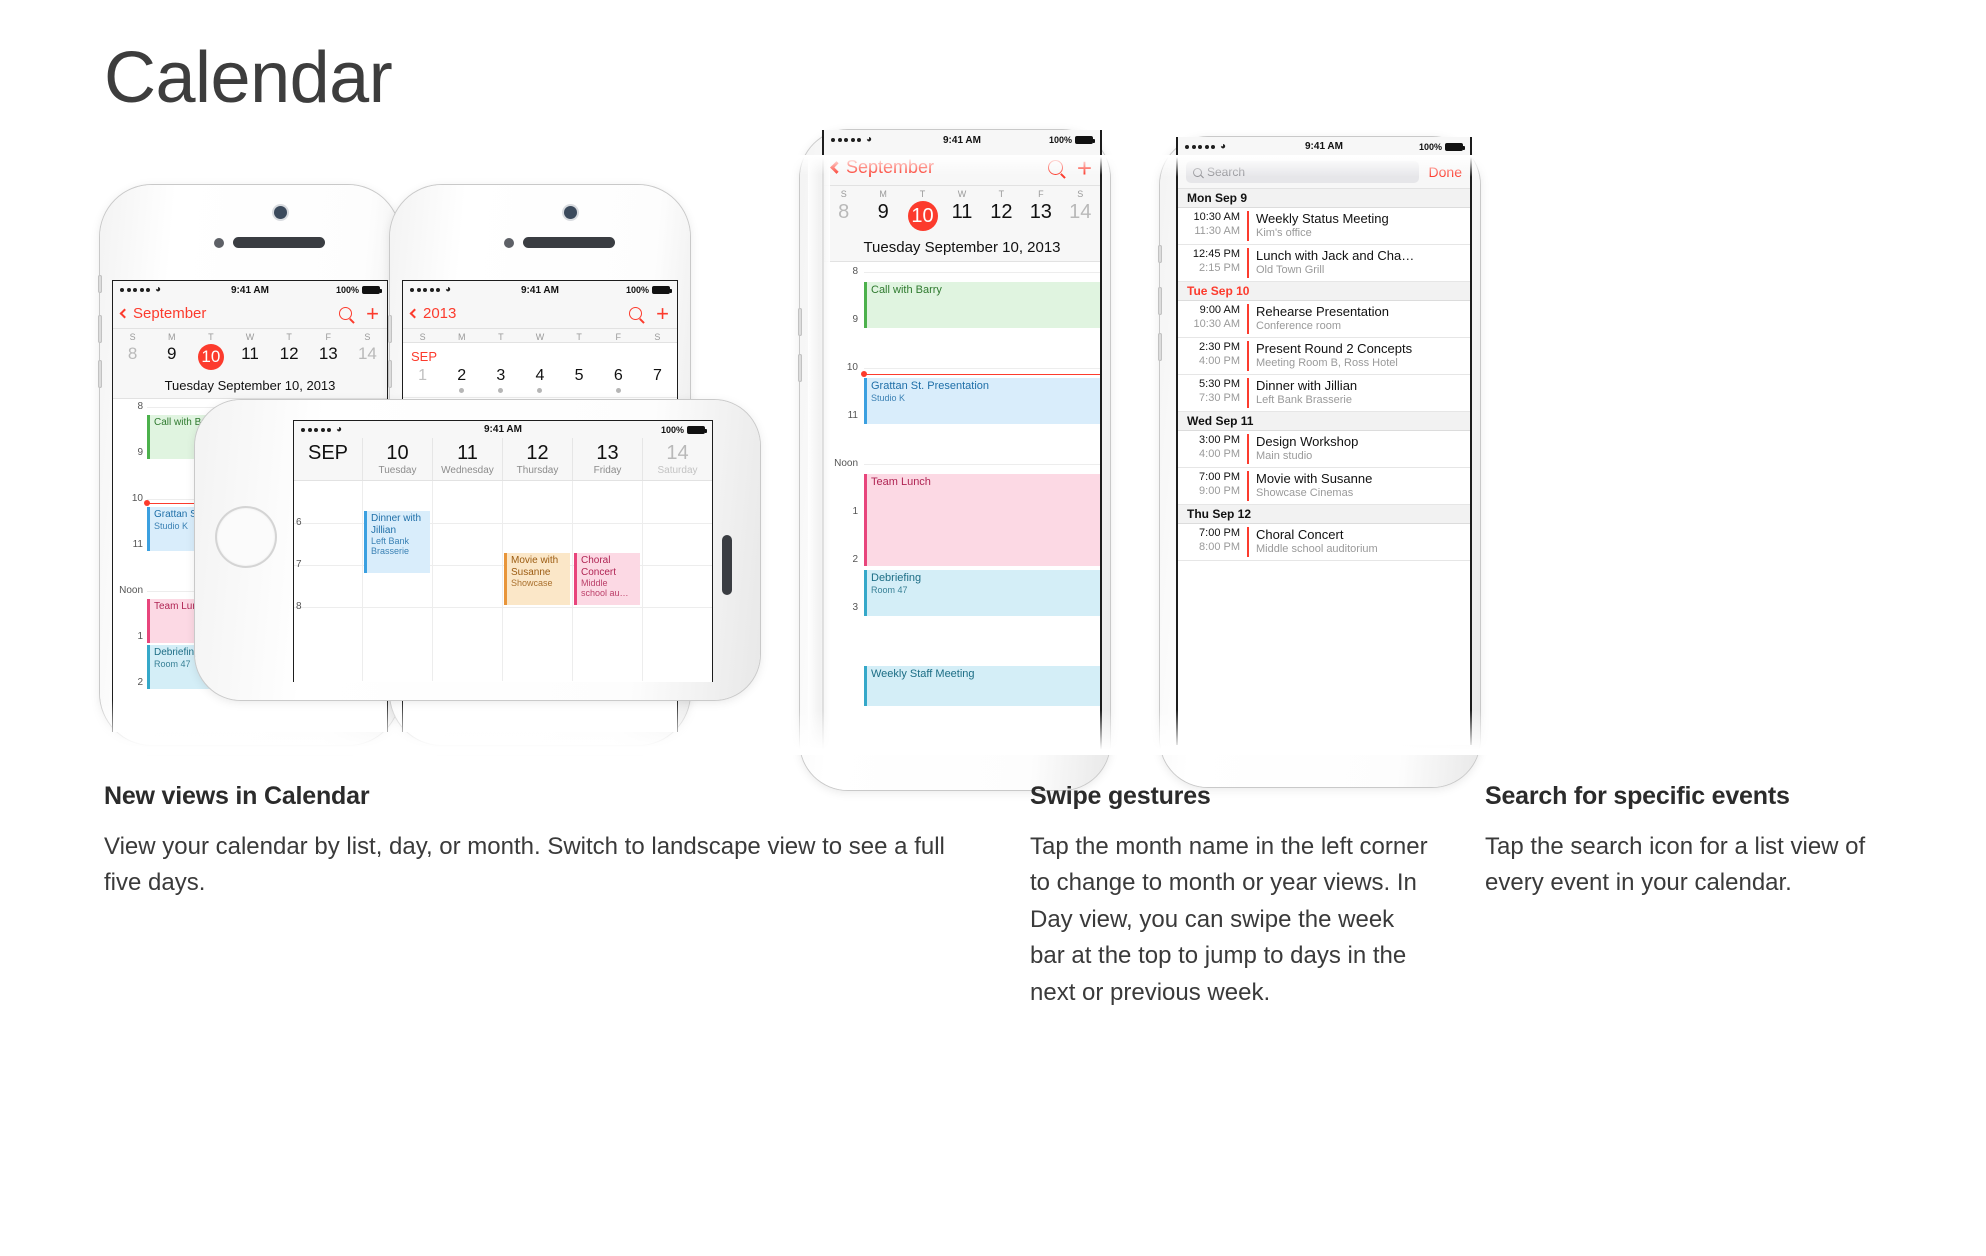 The image size is (1986, 1256). I want to click on event-end-time: 4:00 PM, so click(1219, 360).